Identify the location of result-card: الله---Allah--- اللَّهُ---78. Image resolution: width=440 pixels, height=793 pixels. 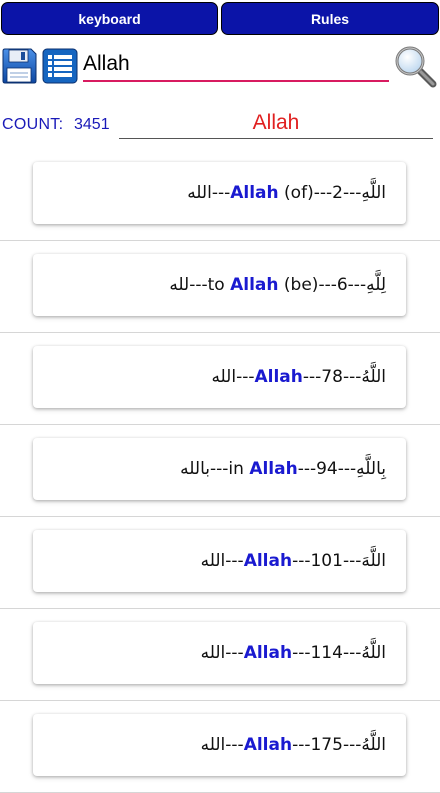
(219, 377).